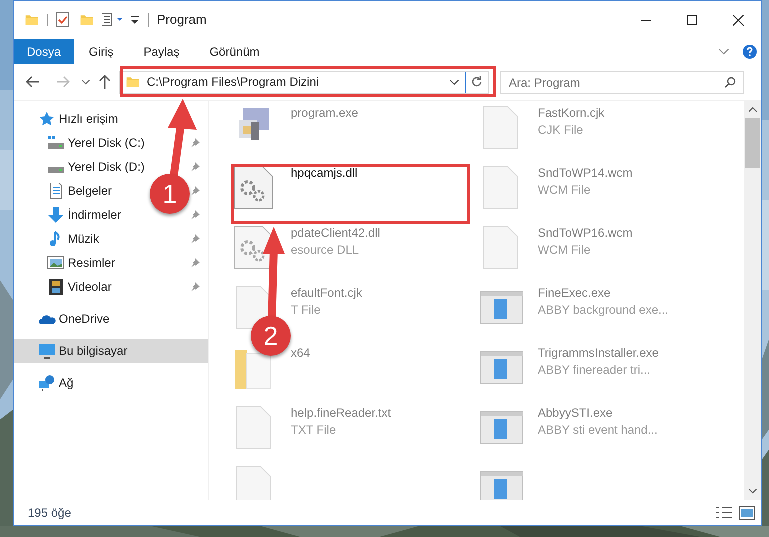  I want to click on details-view-icon, so click(724, 513).